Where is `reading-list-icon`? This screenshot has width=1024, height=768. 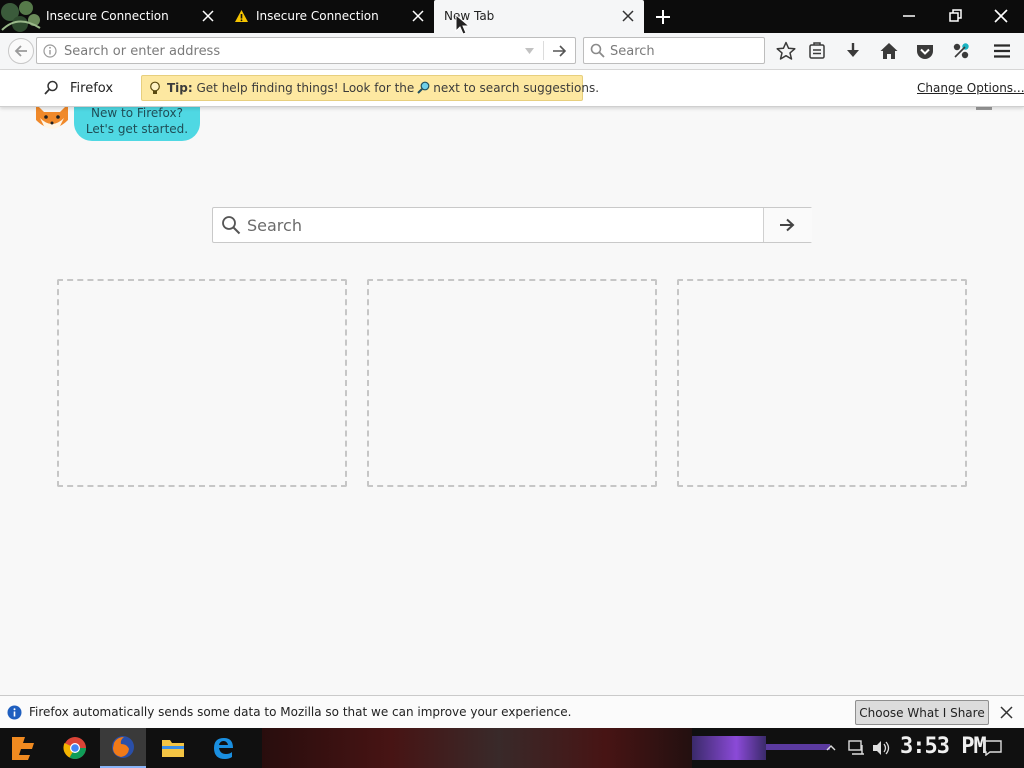 reading-list-icon is located at coordinates (817, 51).